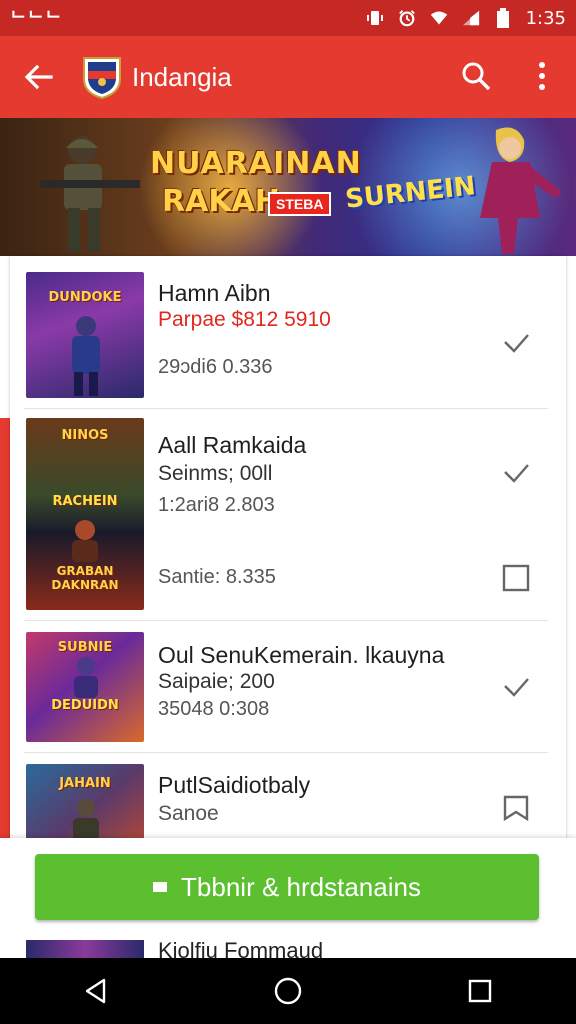  I want to click on app-logo, so click(102, 77).